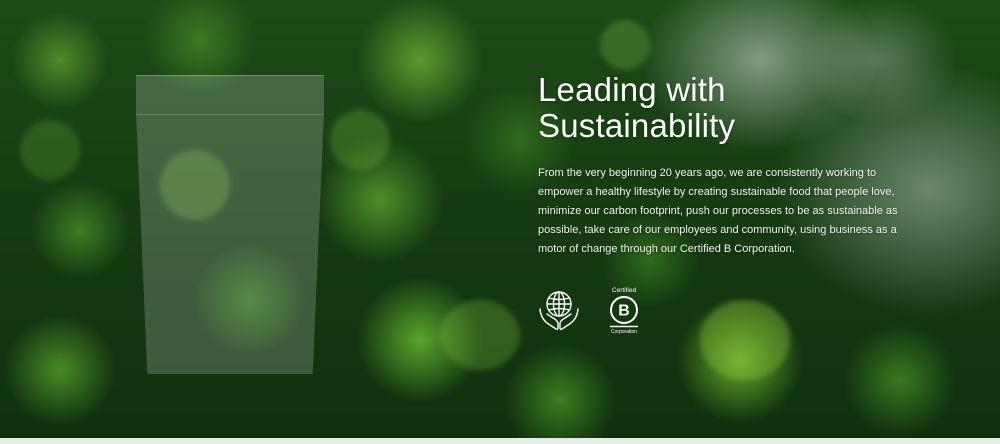  I want to click on certification-badges: Certified B Corporation, so click(728, 311).